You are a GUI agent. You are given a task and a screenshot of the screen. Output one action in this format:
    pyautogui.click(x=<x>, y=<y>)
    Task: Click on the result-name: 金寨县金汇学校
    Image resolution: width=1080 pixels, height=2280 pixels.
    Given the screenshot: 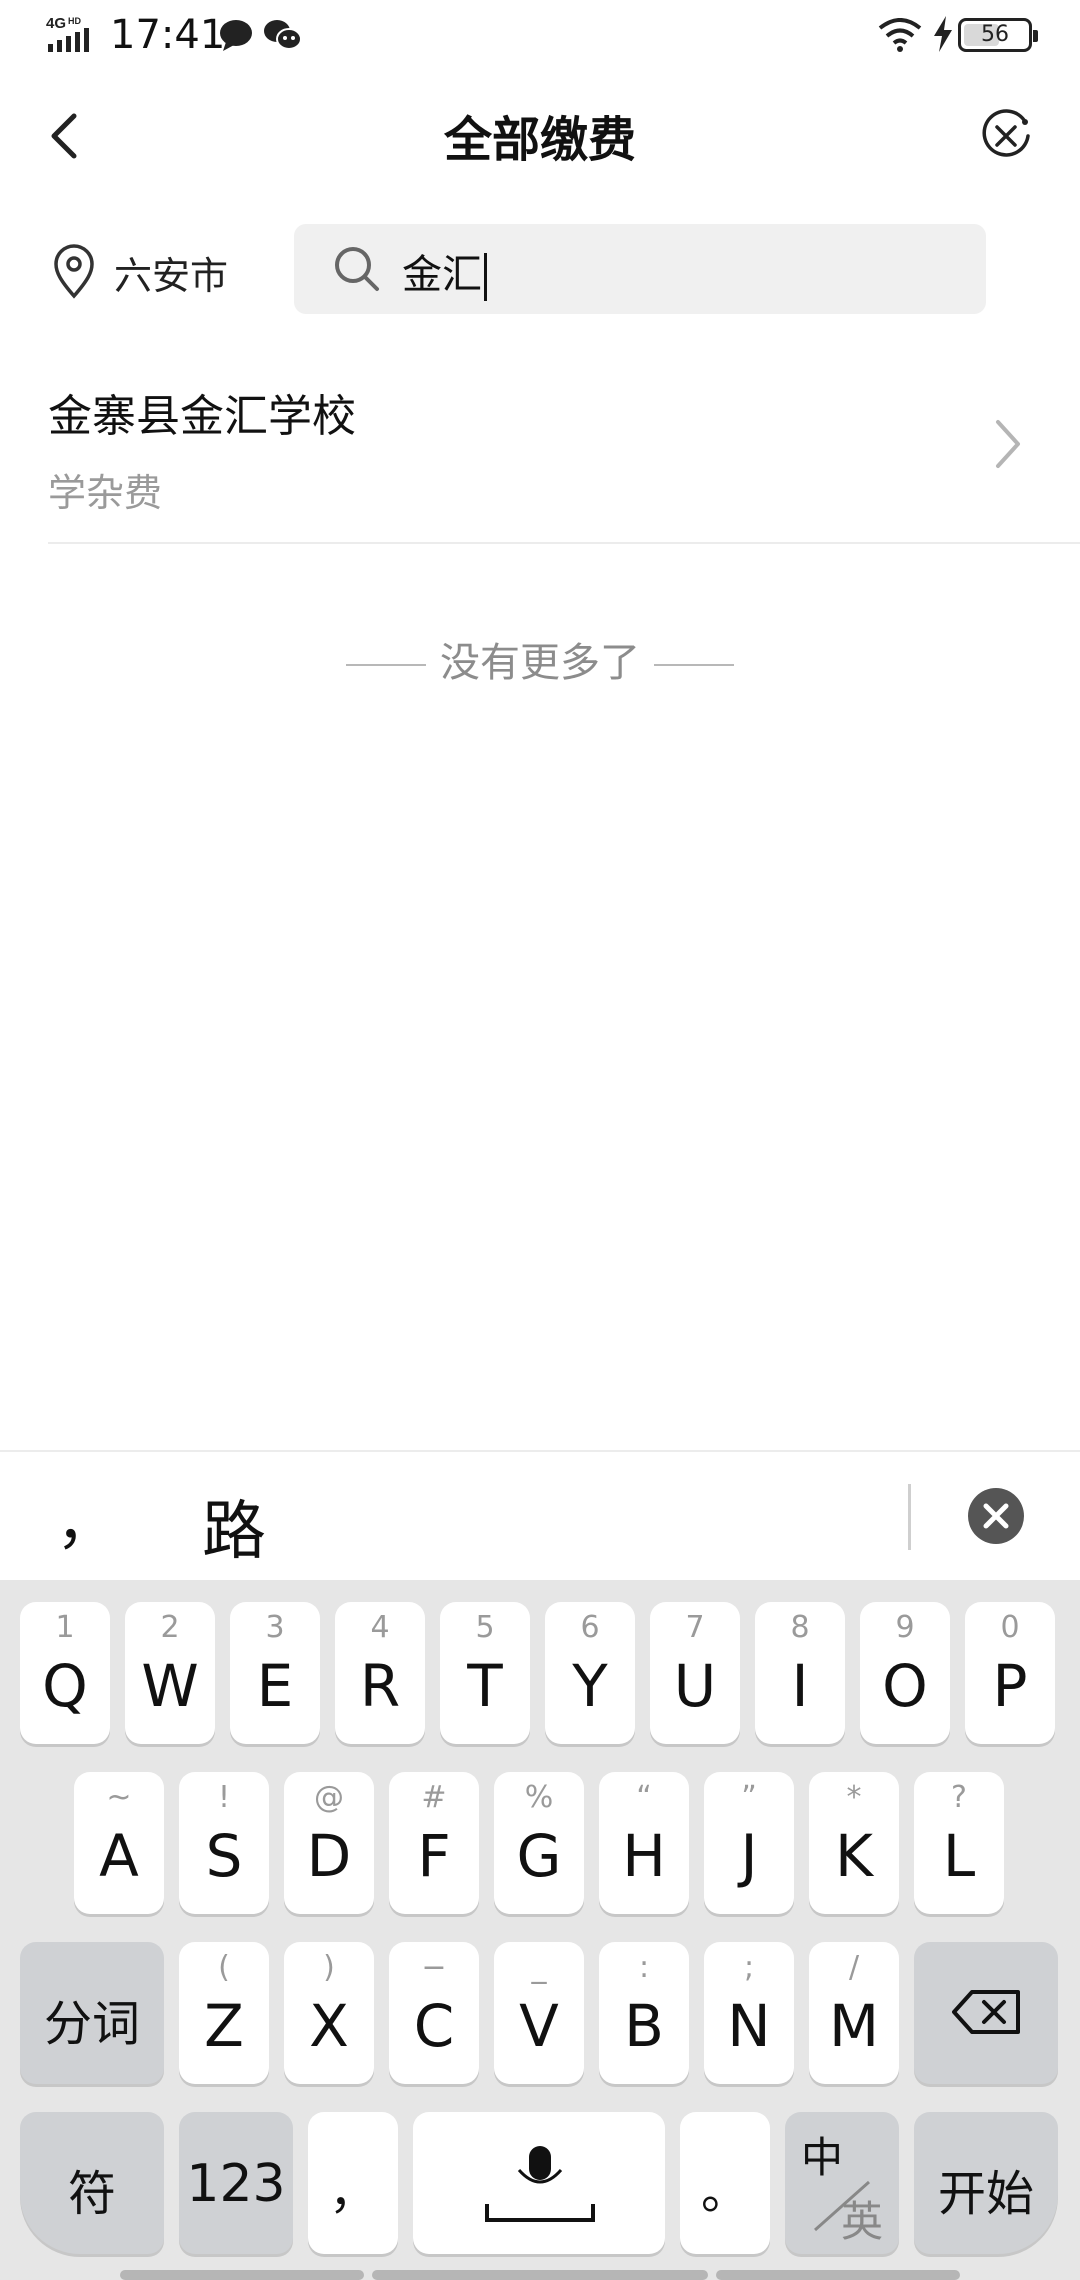 What is the action you would take?
    pyautogui.click(x=202, y=416)
    